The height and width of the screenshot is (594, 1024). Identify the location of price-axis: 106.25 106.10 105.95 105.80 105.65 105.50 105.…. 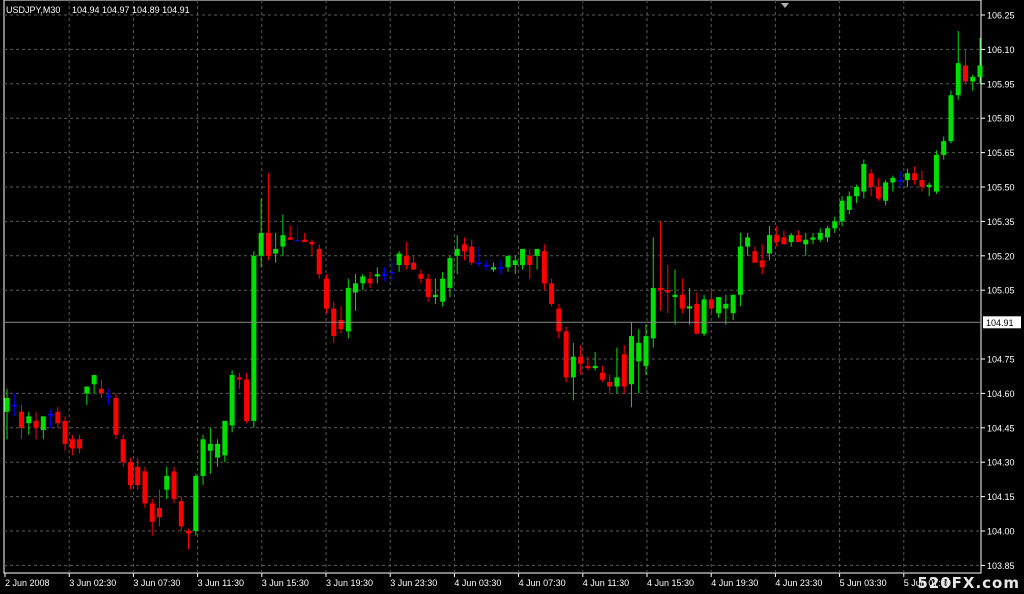
(1001, 291).